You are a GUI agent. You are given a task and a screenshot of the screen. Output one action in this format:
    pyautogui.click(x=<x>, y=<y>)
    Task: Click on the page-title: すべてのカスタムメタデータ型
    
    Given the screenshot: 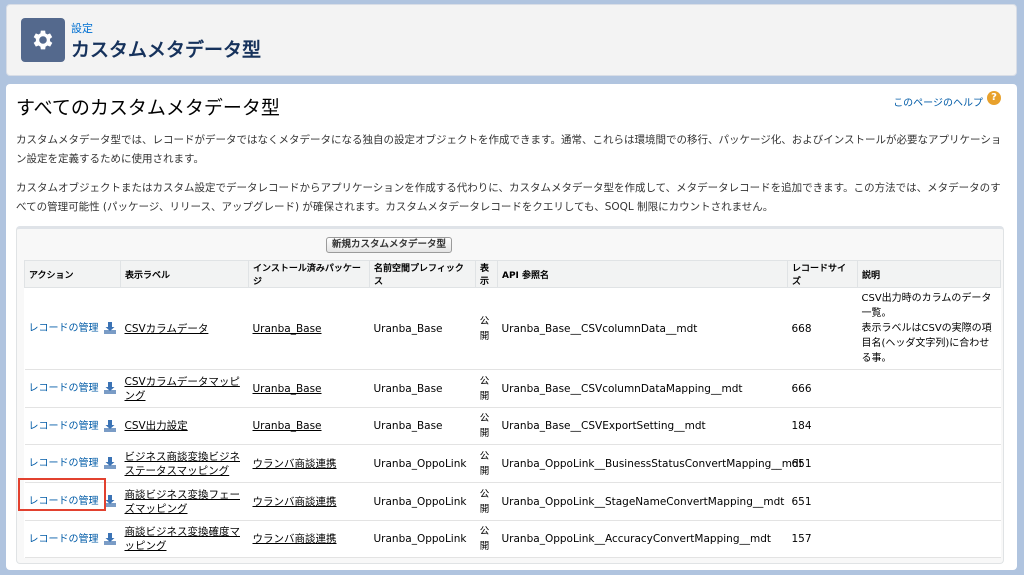 What is the action you would take?
    pyautogui.click(x=148, y=108)
    